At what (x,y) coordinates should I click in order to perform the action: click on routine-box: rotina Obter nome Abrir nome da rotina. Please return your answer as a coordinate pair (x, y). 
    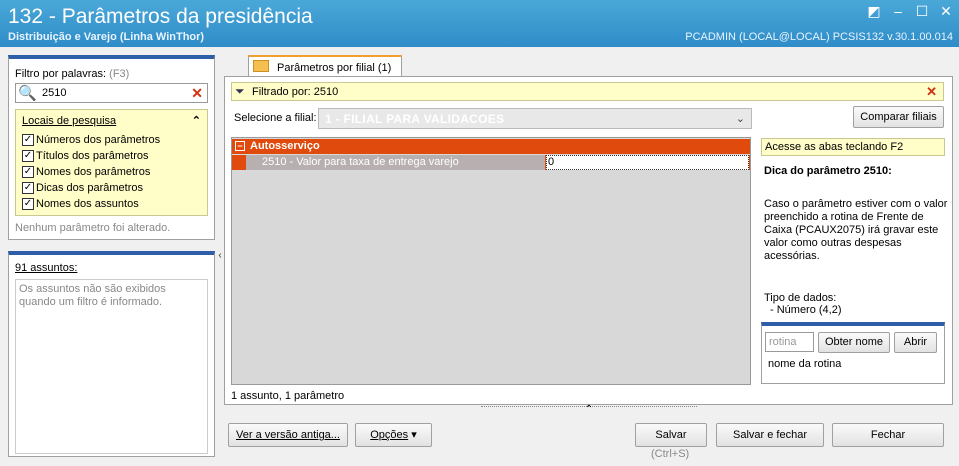
    Looking at the image, I should click on (853, 353).